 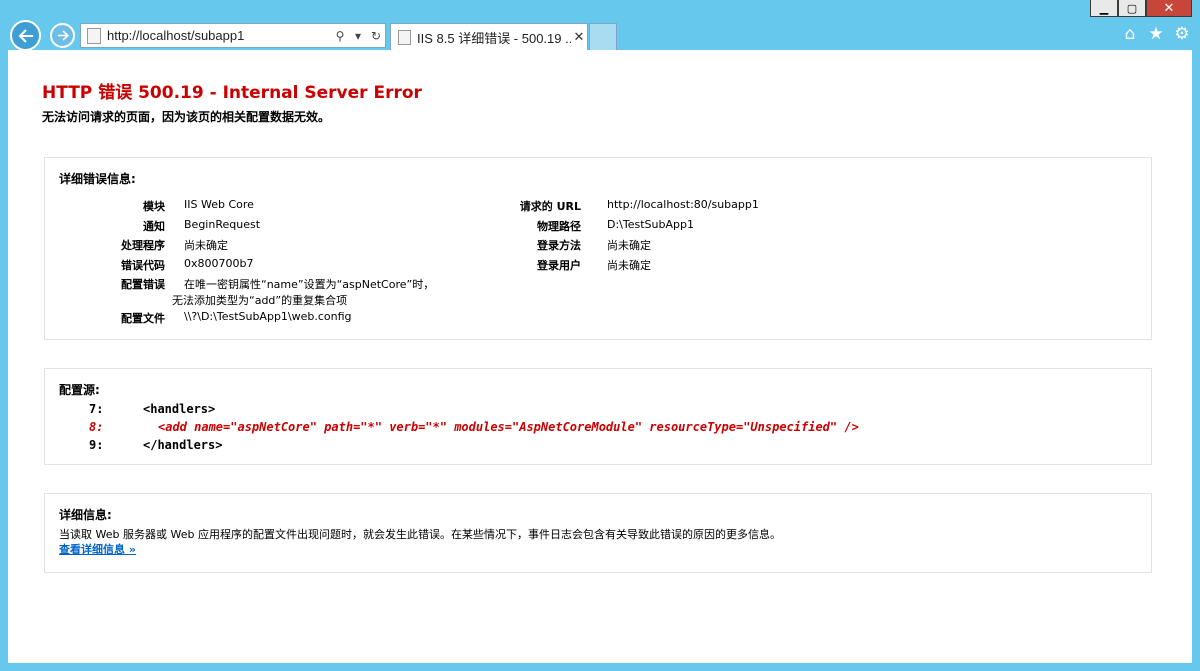 What do you see at coordinates (559, 245) in the screenshot?
I see `detail-key: 登录方法` at bounding box center [559, 245].